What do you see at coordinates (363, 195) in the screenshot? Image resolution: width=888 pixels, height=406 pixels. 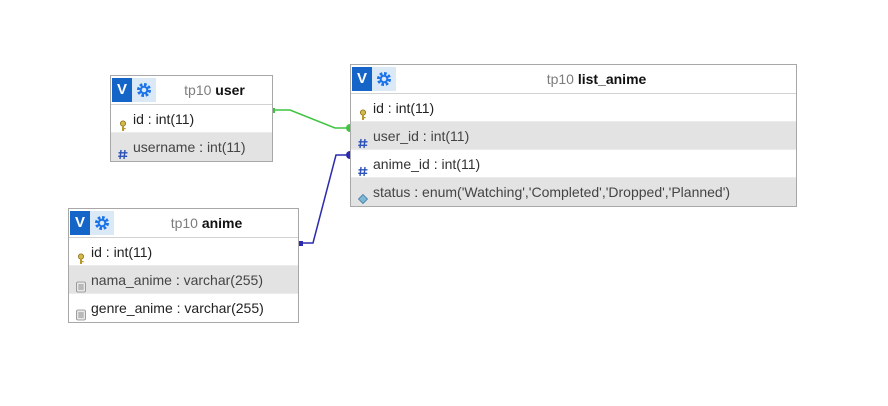 I see `enum-diamond-icon` at bounding box center [363, 195].